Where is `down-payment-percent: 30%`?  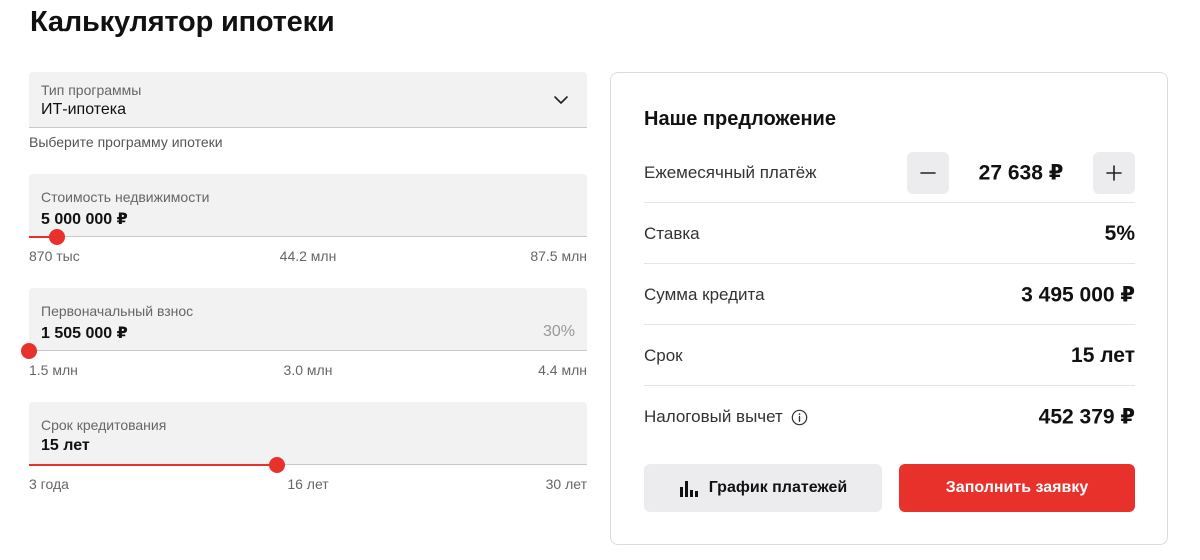 down-payment-percent: 30% is located at coordinates (558, 331).